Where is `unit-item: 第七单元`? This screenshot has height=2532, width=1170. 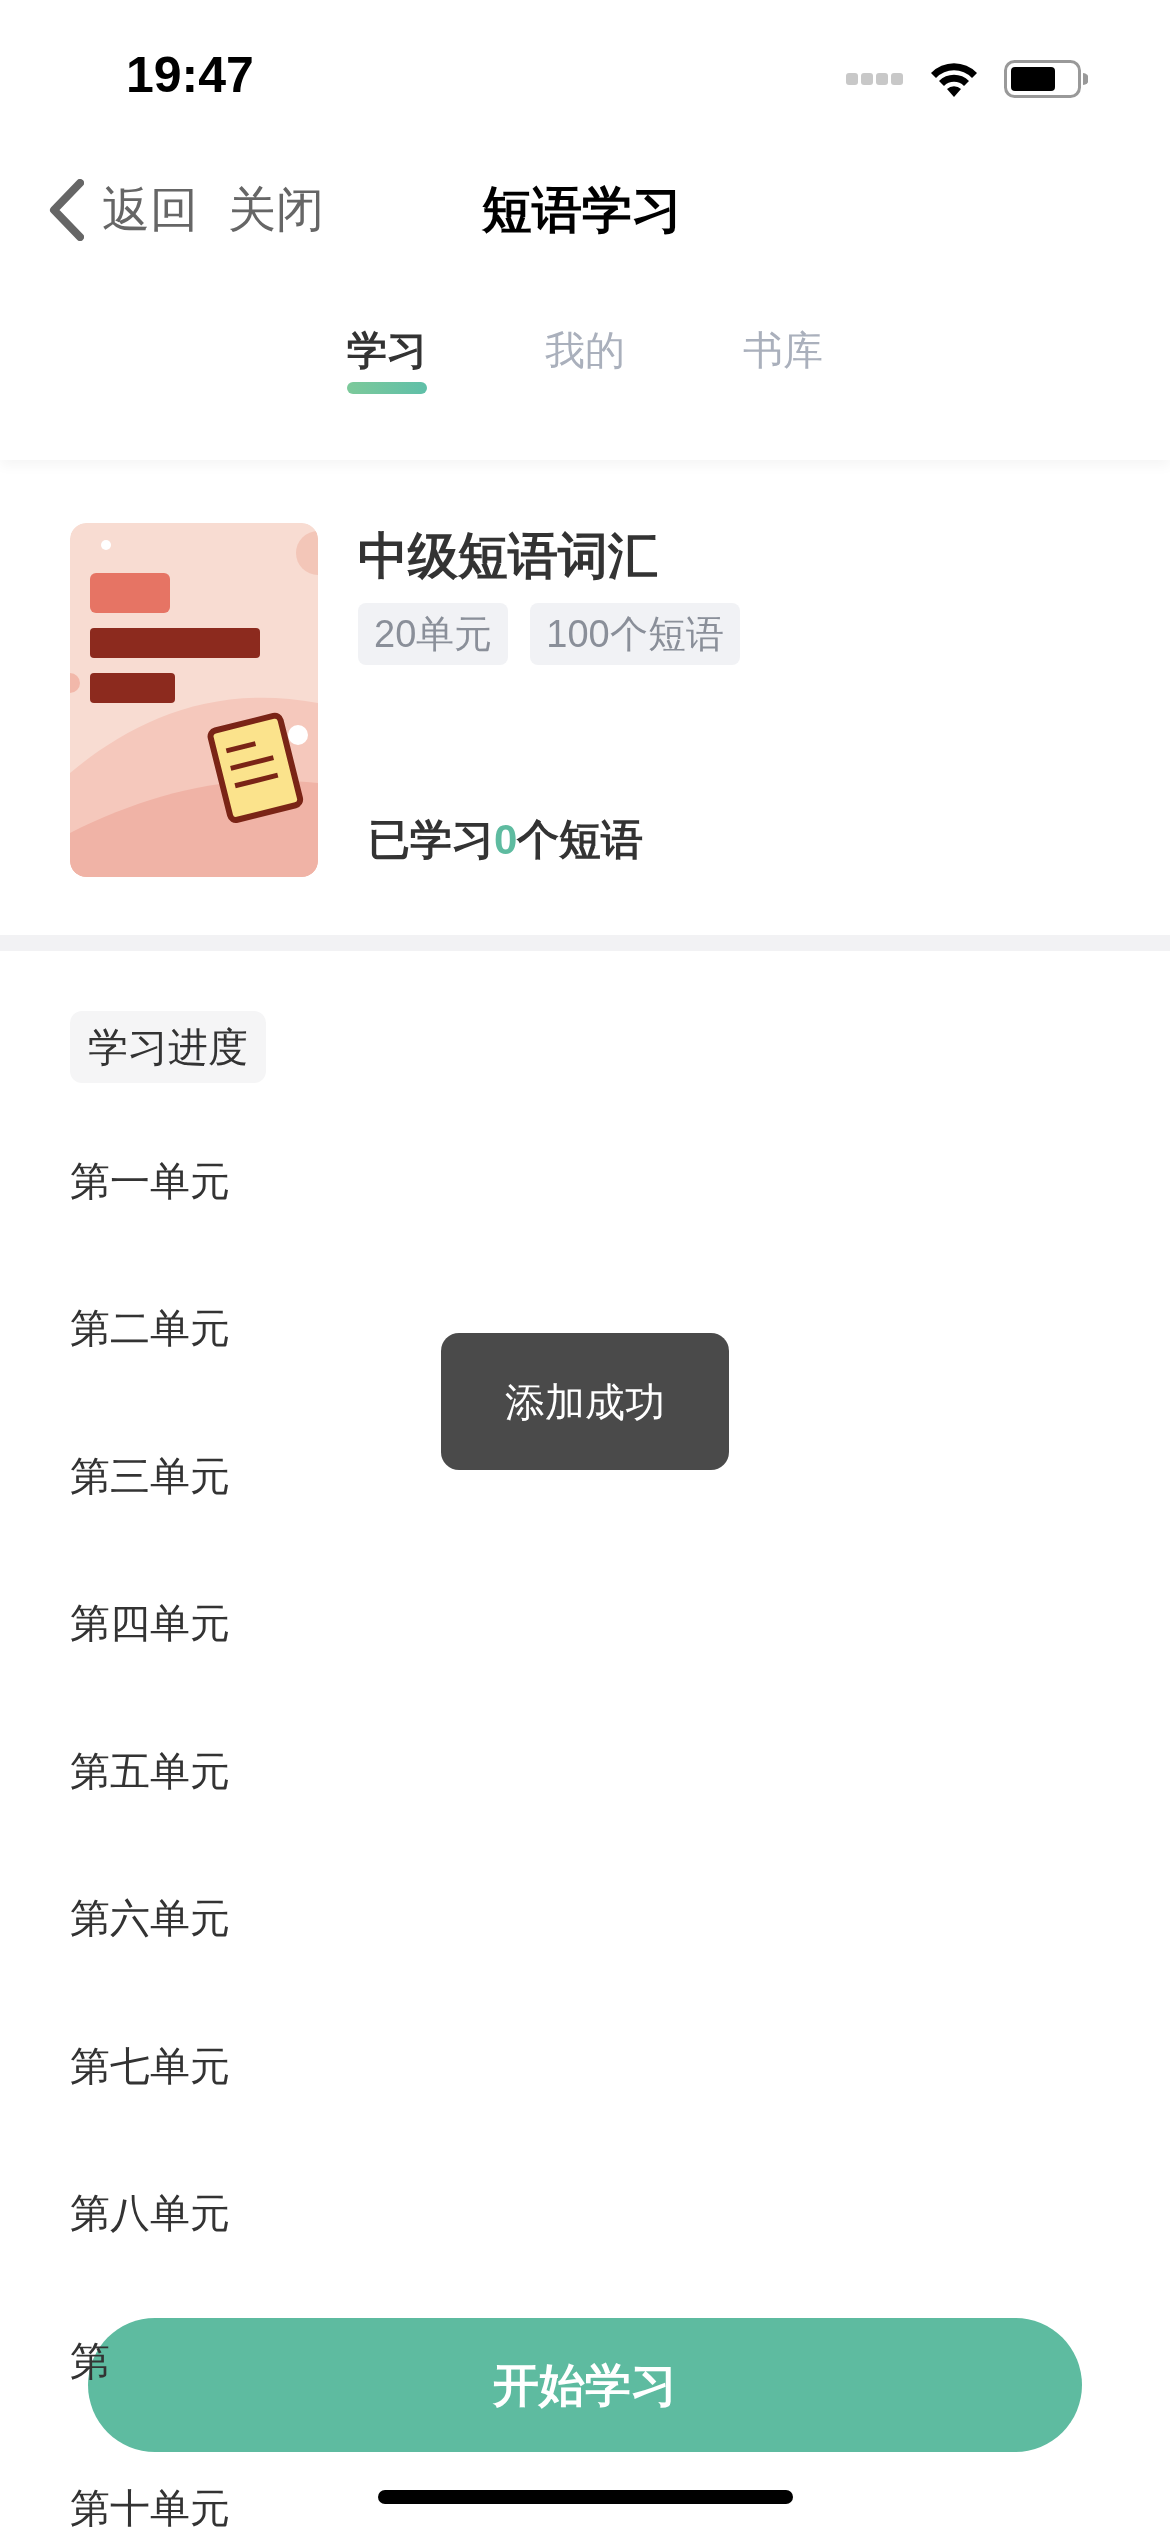
unit-item: 第七单元 is located at coordinates (150, 2065).